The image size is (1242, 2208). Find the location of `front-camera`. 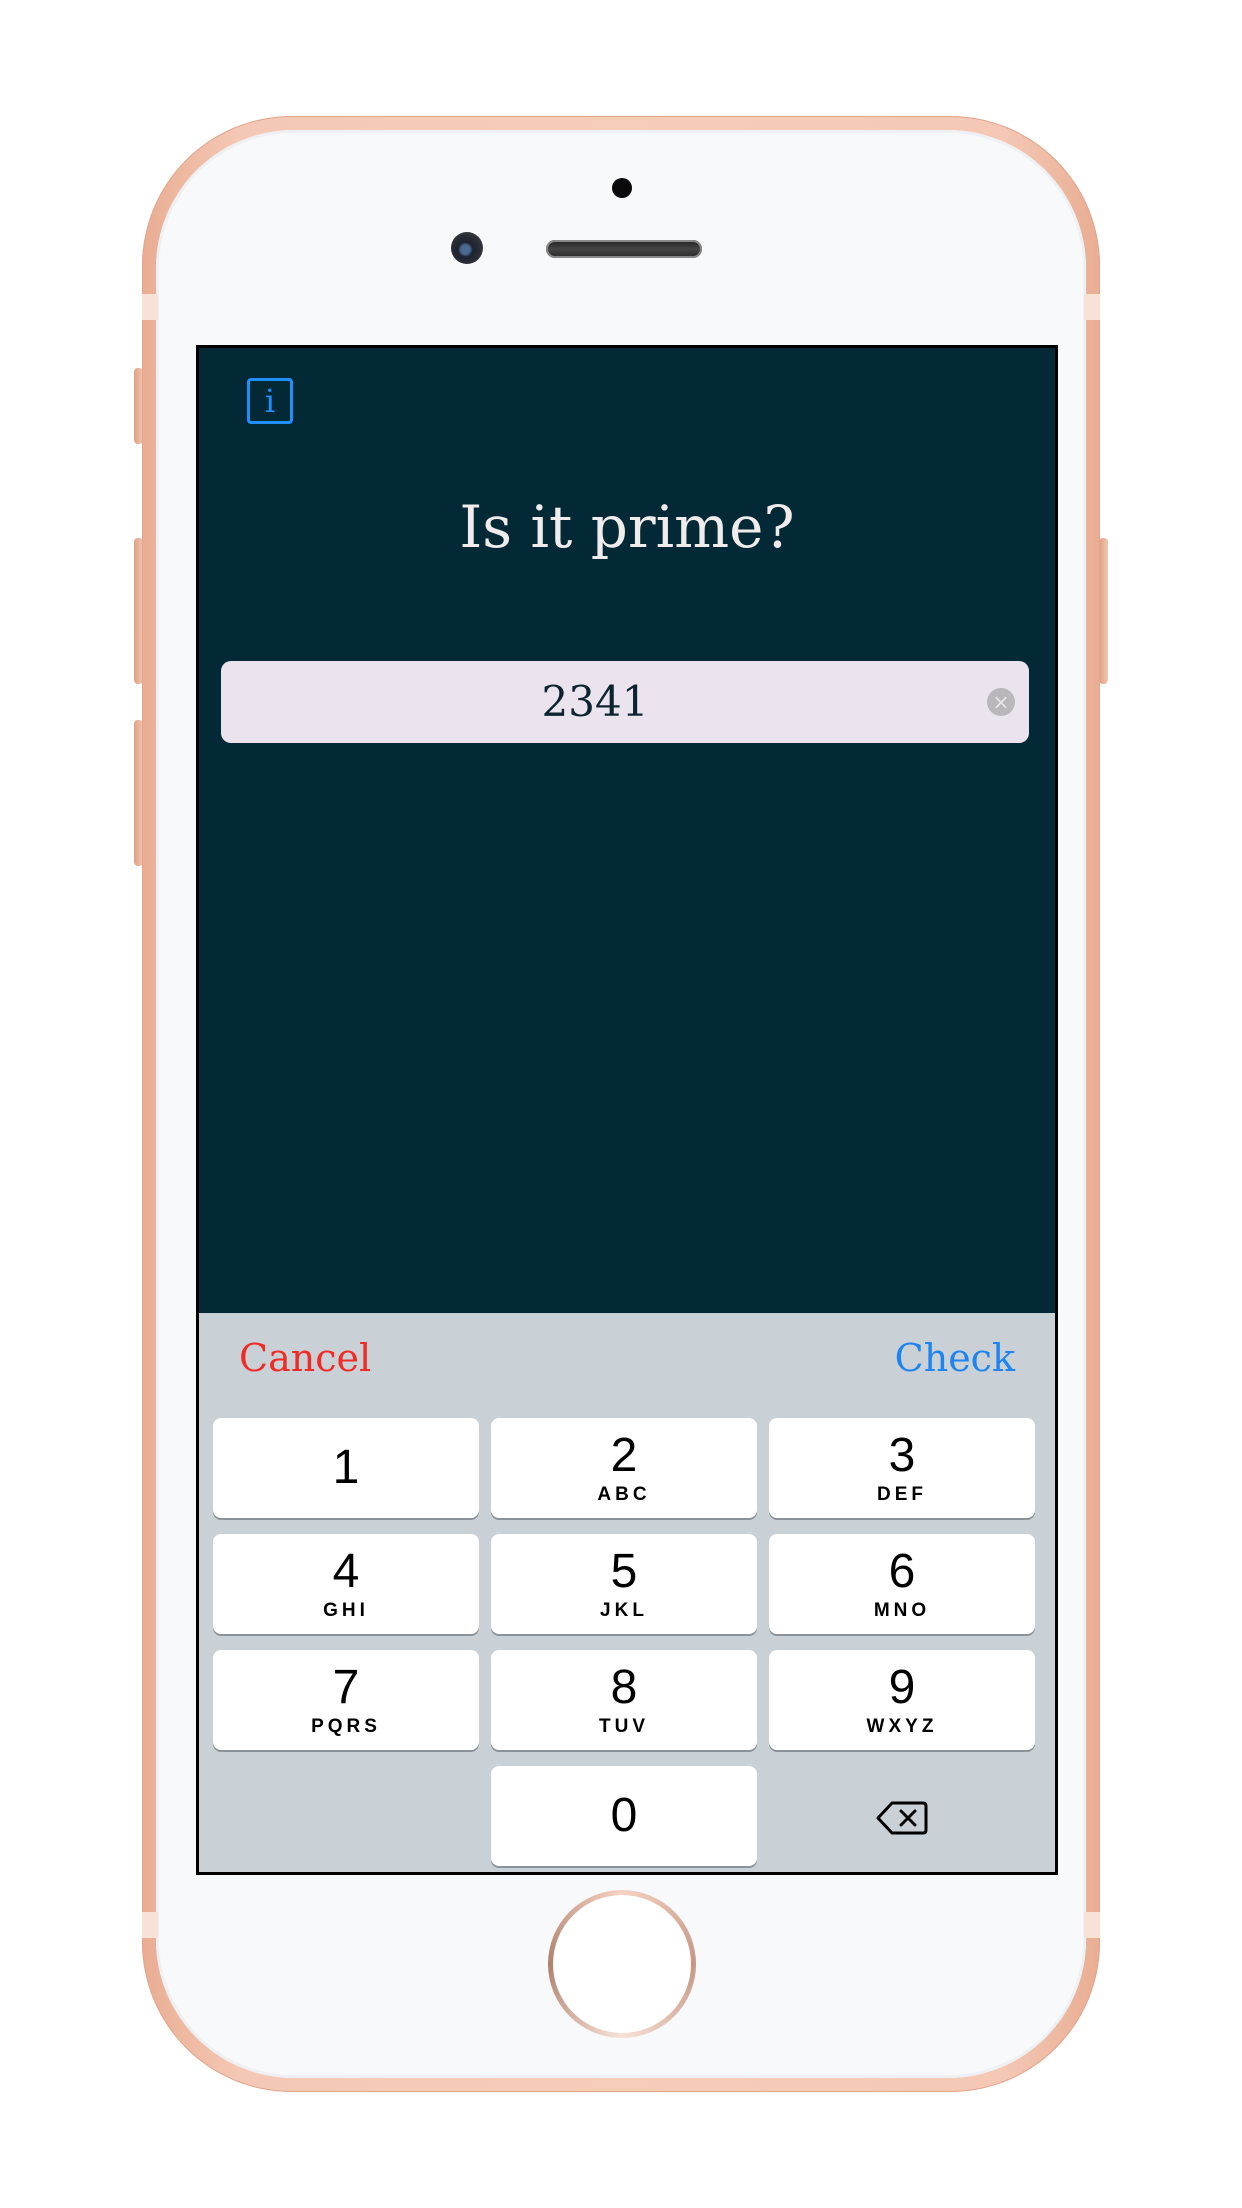

front-camera is located at coordinates (467, 248).